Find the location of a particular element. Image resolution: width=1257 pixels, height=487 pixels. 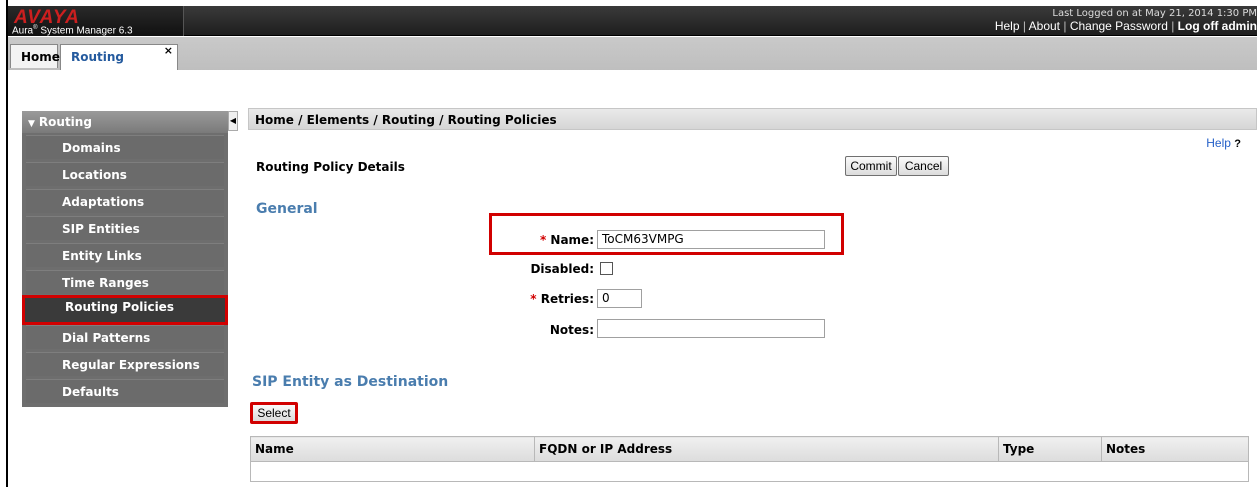

sidebar-item-routing-policies: Routing Policies is located at coordinates (125, 310).